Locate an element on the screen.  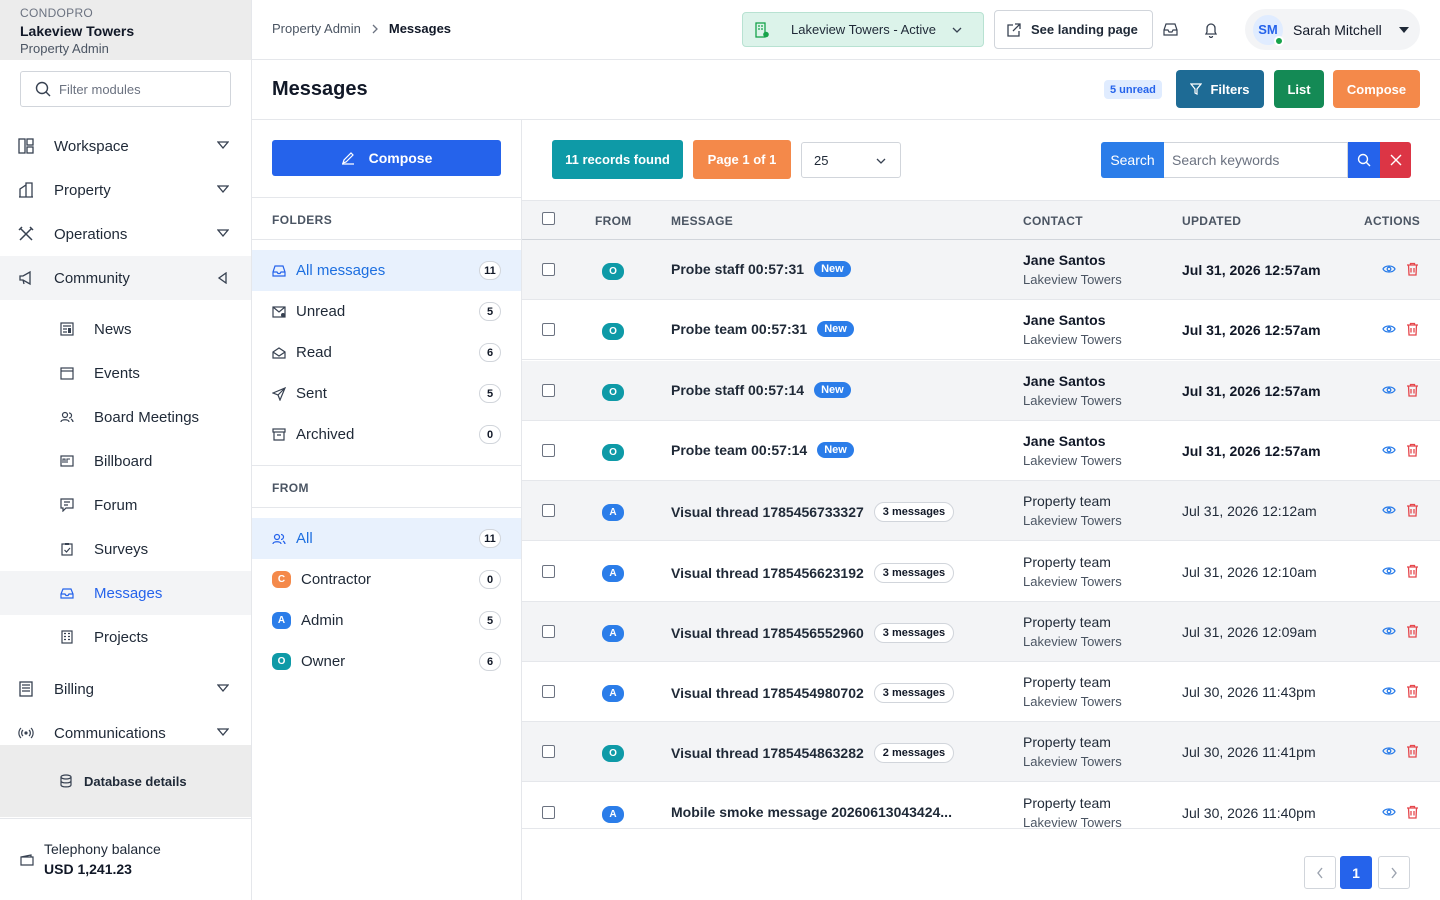
message-subject: Visual thread 1785456623192 3 messages is located at coordinates (813, 572).